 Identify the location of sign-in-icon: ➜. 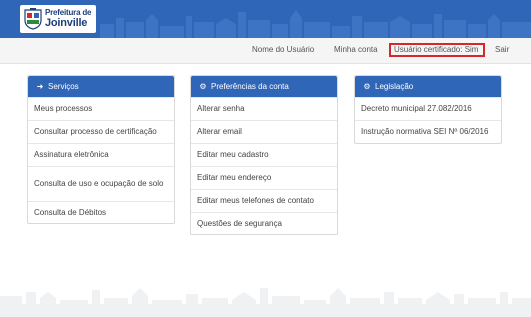
(40, 86).